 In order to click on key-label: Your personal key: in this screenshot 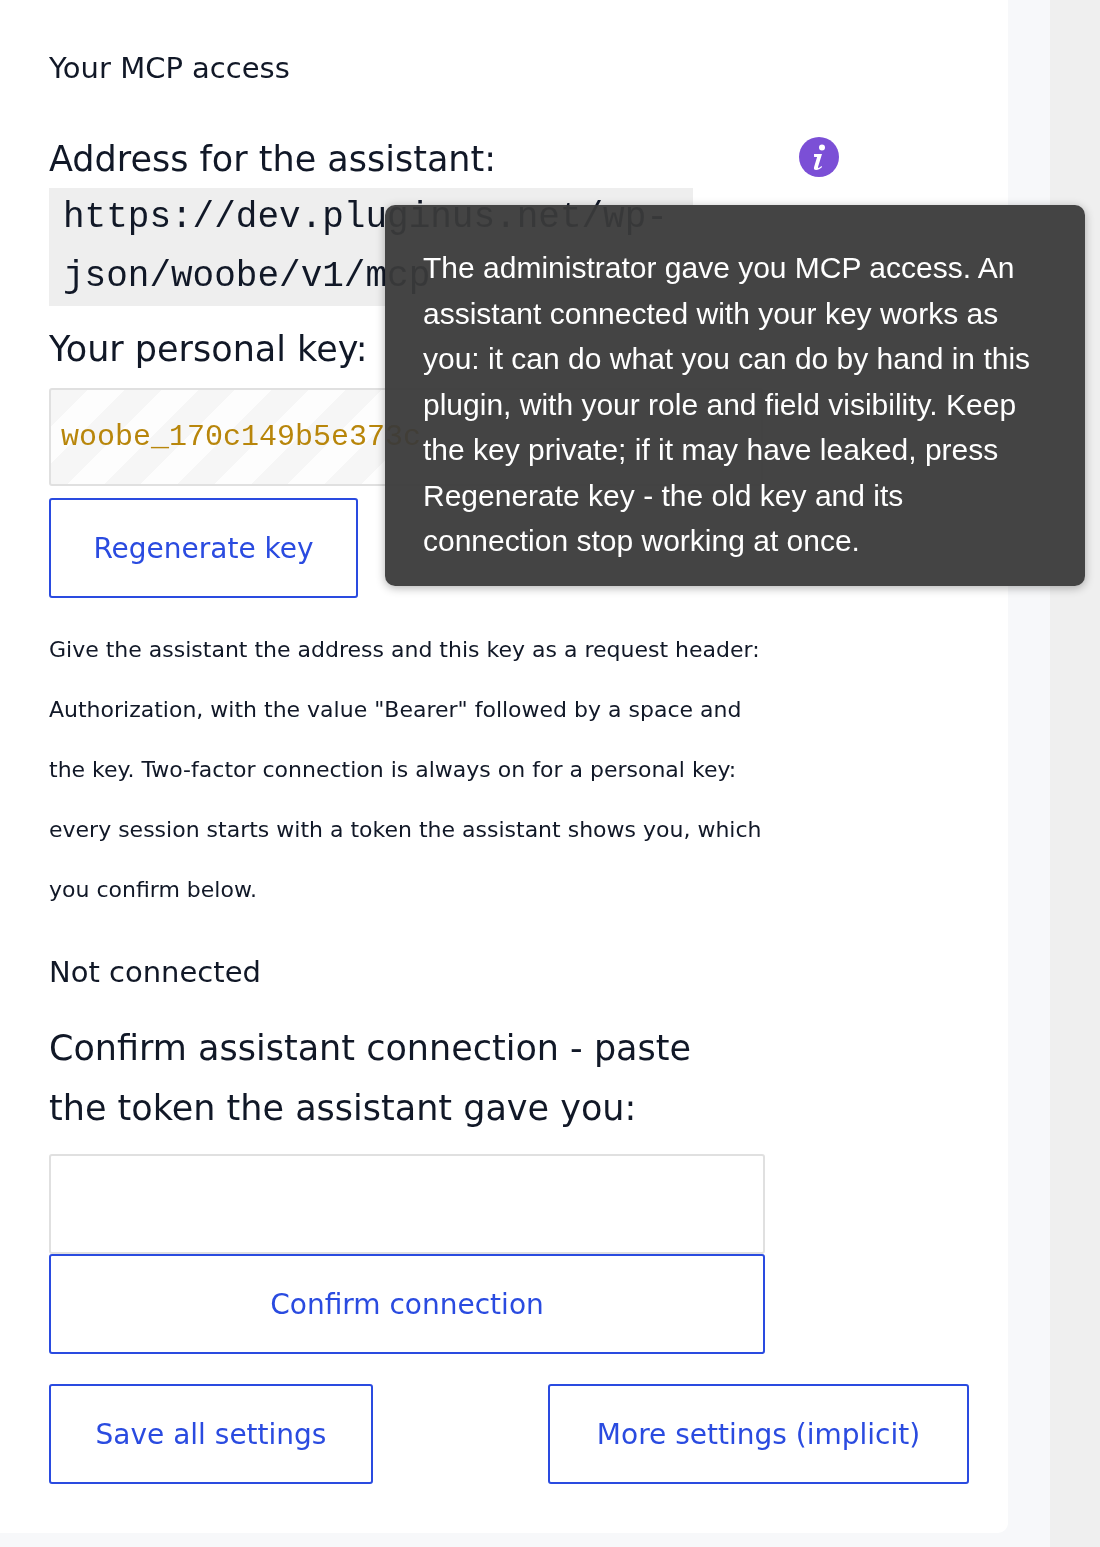, I will do `click(208, 349)`.